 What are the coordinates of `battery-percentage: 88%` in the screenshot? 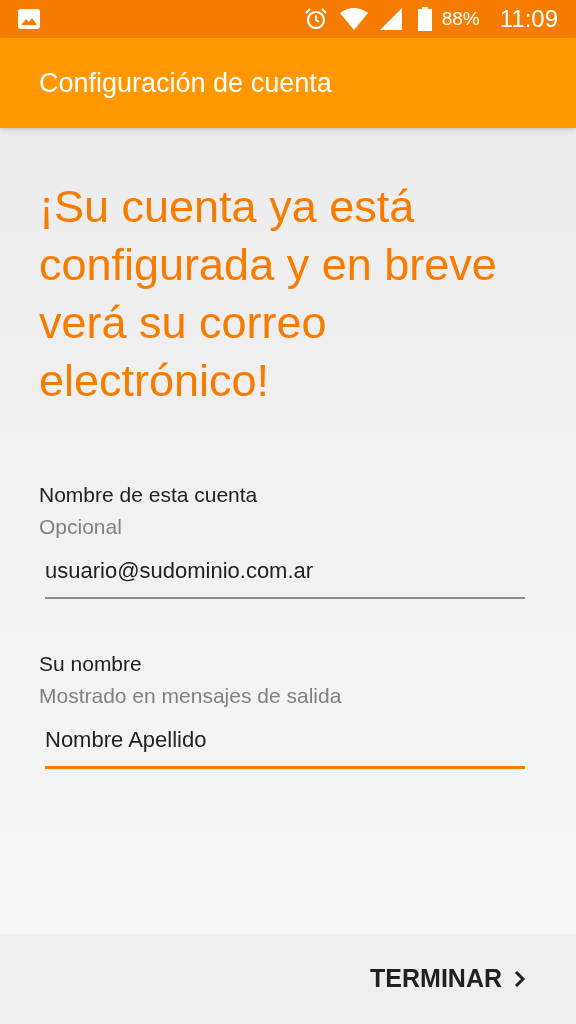 It's located at (460, 18).